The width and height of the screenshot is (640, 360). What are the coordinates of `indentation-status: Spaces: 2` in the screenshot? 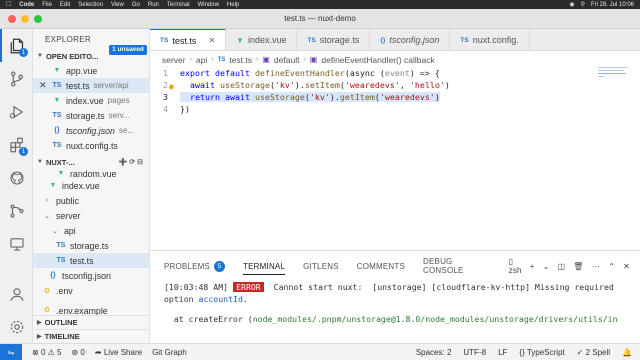 It's located at (434, 352).